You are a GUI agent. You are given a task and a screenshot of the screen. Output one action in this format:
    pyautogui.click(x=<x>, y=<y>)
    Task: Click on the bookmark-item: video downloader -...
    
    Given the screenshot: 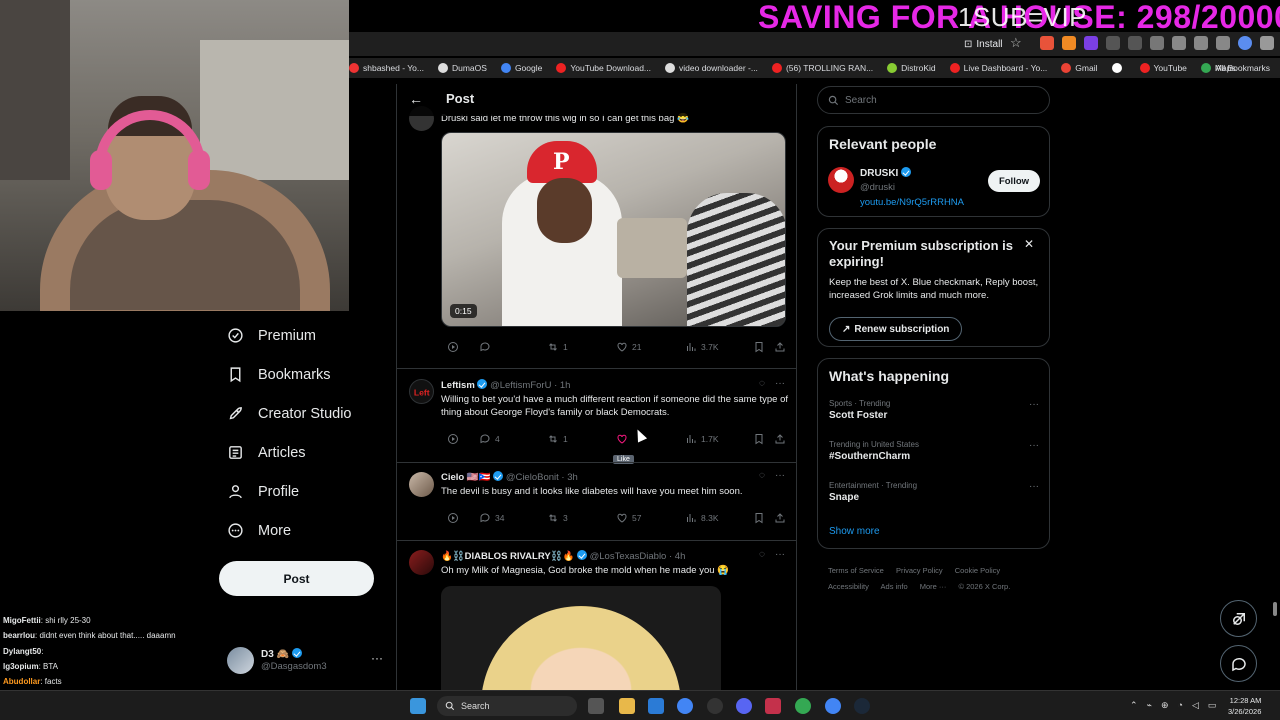 What is the action you would take?
    pyautogui.click(x=711, y=68)
    